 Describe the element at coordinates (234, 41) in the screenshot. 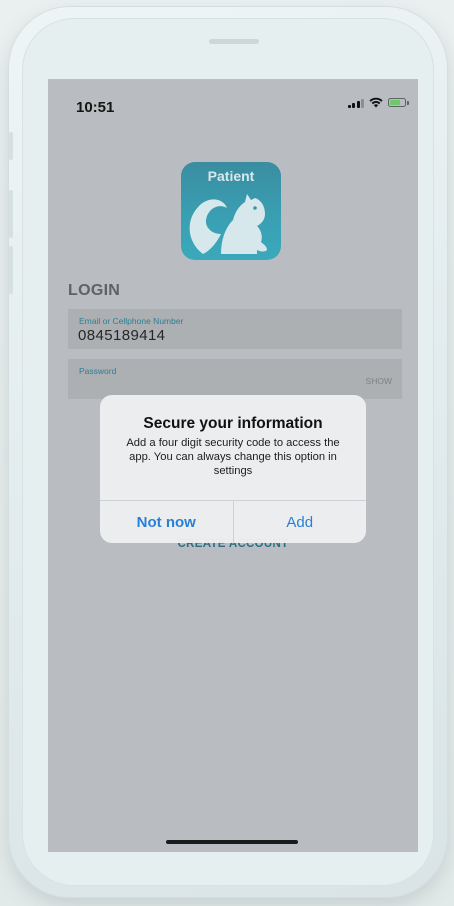

I see `speaker-grille` at that location.